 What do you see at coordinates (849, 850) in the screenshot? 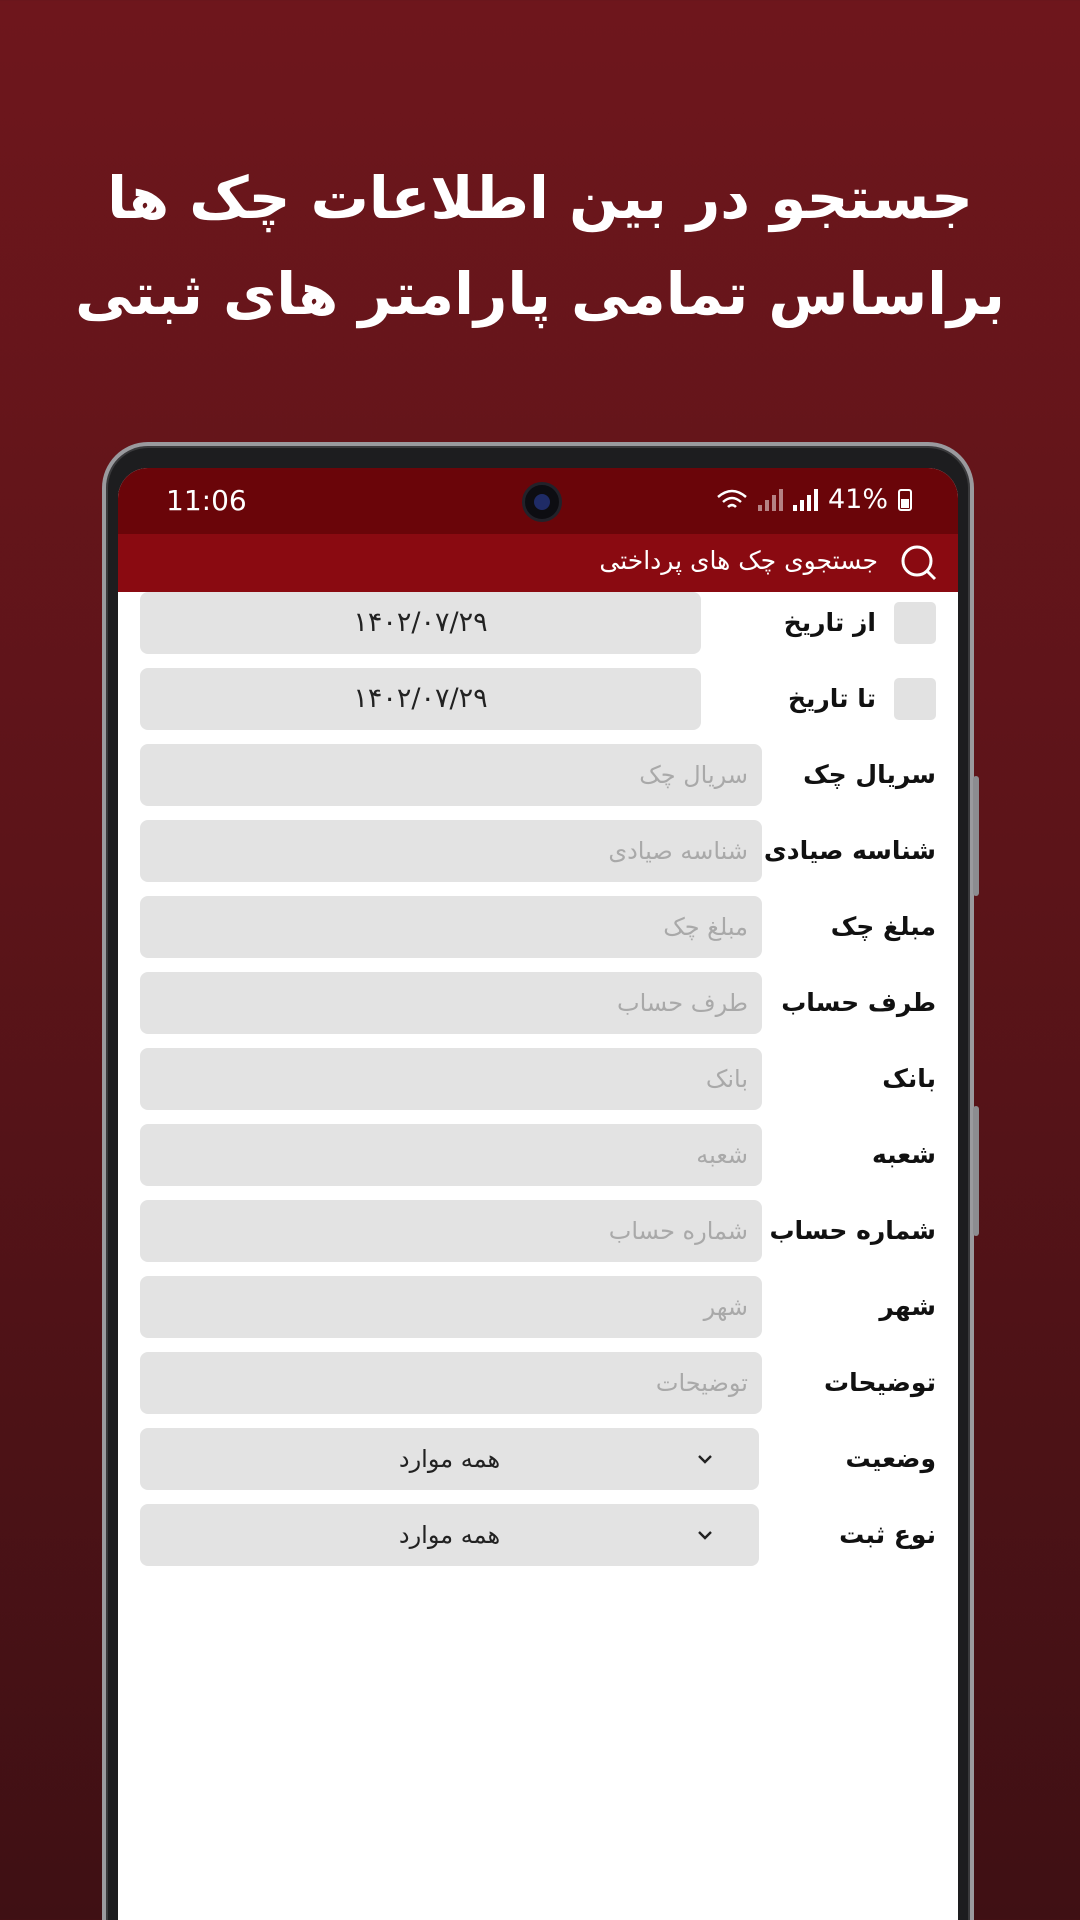
I see `sayadi-id-label: شناسه صیادی` at bounding box center [849, 850].